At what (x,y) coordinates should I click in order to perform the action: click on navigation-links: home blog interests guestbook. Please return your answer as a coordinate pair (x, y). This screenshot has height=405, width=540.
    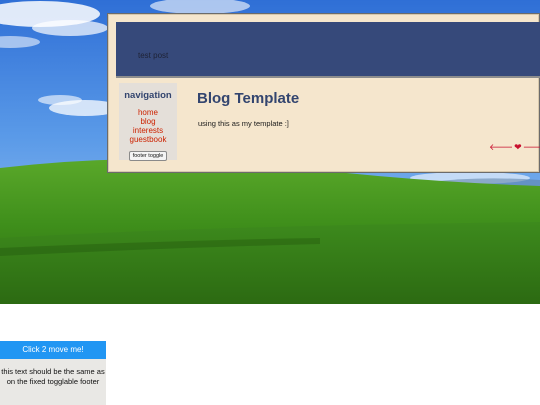
    Looking at the image, I should click on (148, 126).